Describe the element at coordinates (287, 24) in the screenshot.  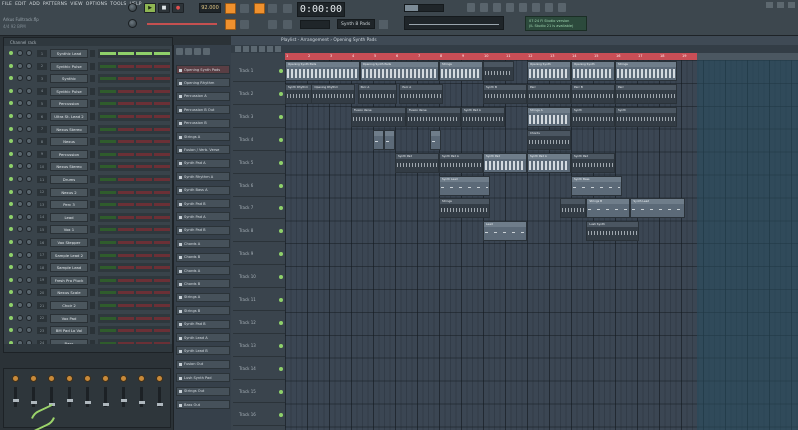
I see `loop-record-icon` at that location.